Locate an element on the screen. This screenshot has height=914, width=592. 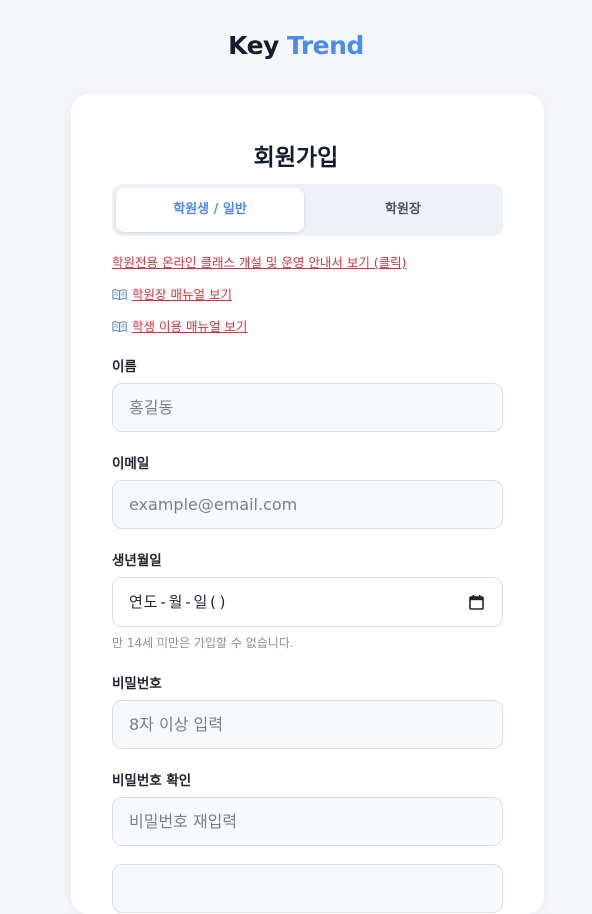
tab-academy-director: 학원장 is located at coordinates (403, 210).